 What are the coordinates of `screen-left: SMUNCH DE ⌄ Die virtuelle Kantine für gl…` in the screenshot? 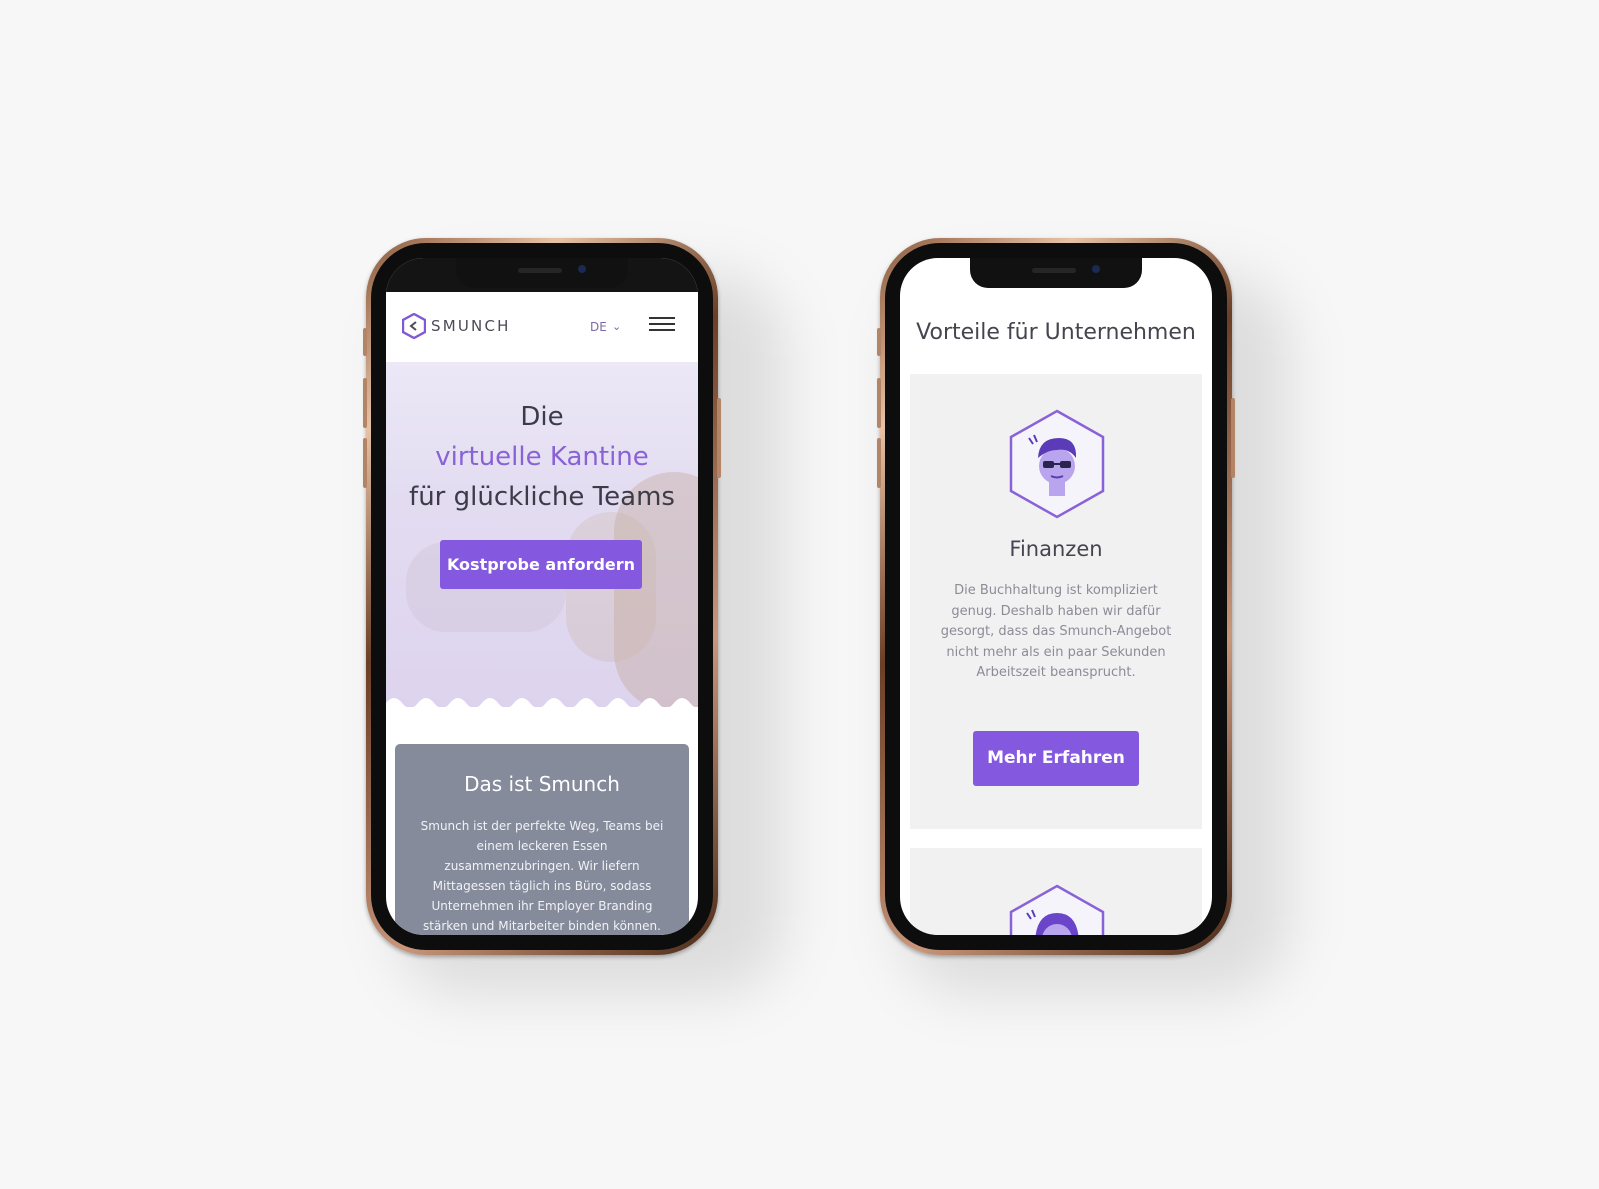 It's located at (542, 596).